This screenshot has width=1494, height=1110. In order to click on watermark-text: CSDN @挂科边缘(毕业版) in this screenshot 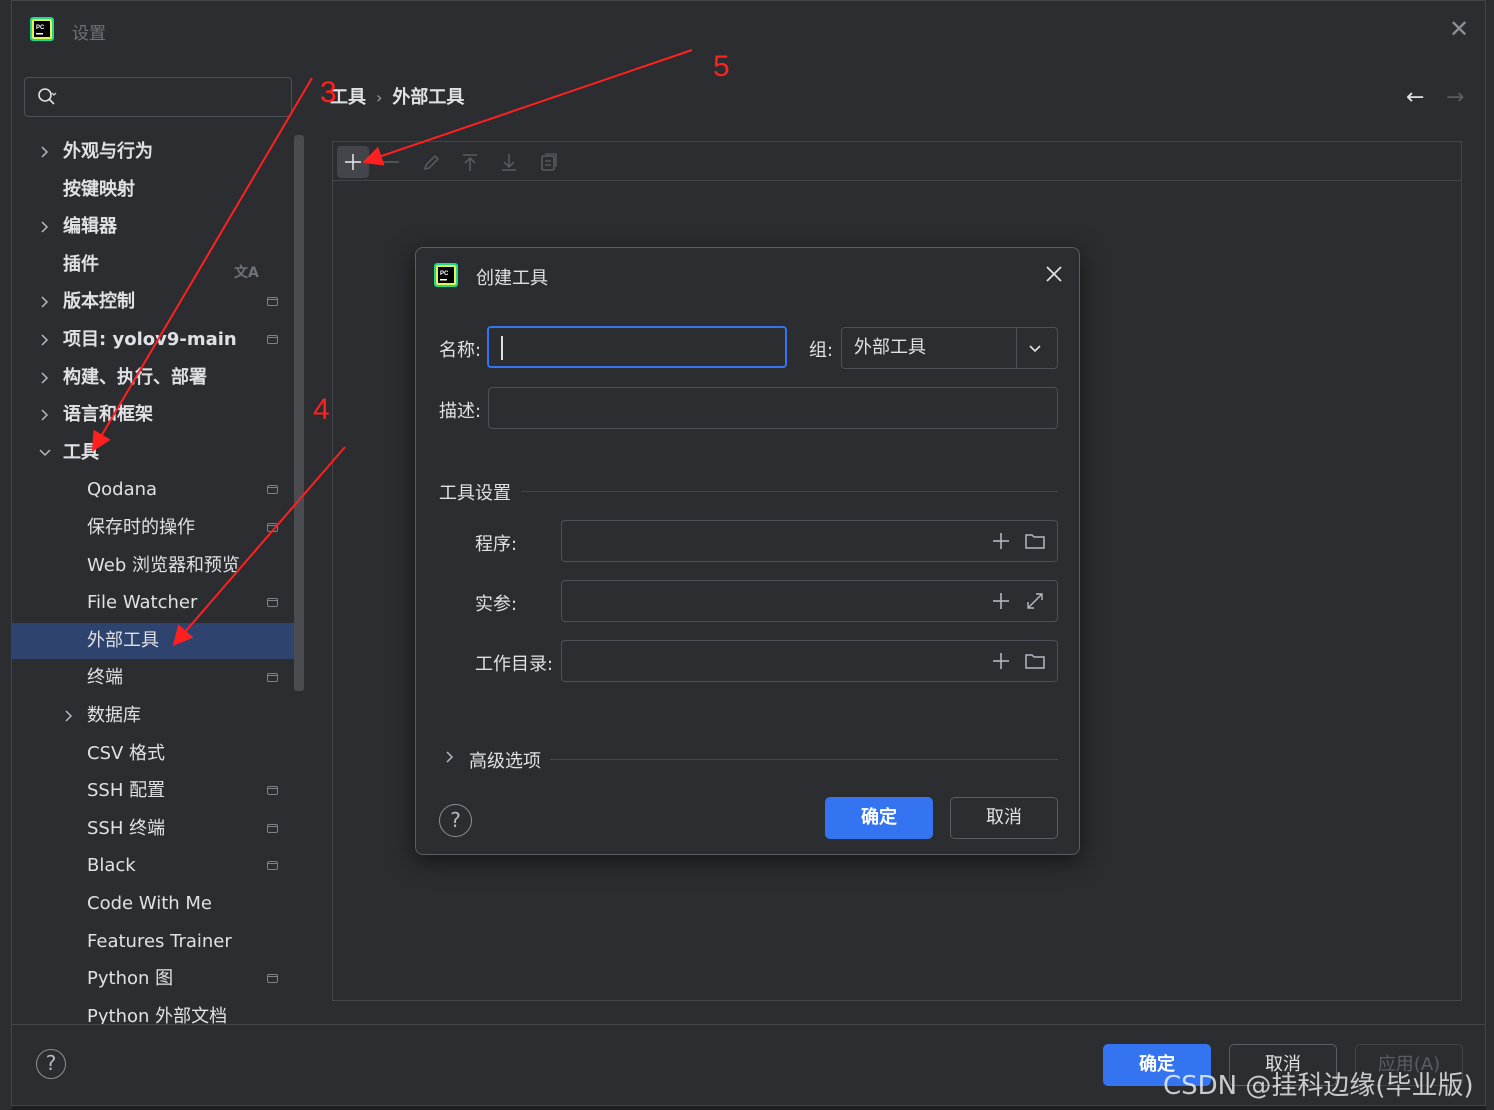, I will do `click(1318, 1086)`.